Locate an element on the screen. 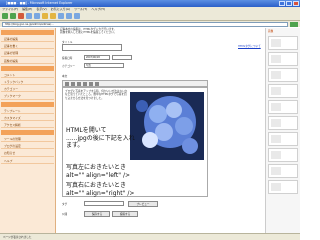  sidebar-item-analytics: アクセス解析 is located at coordinates (27, 125).